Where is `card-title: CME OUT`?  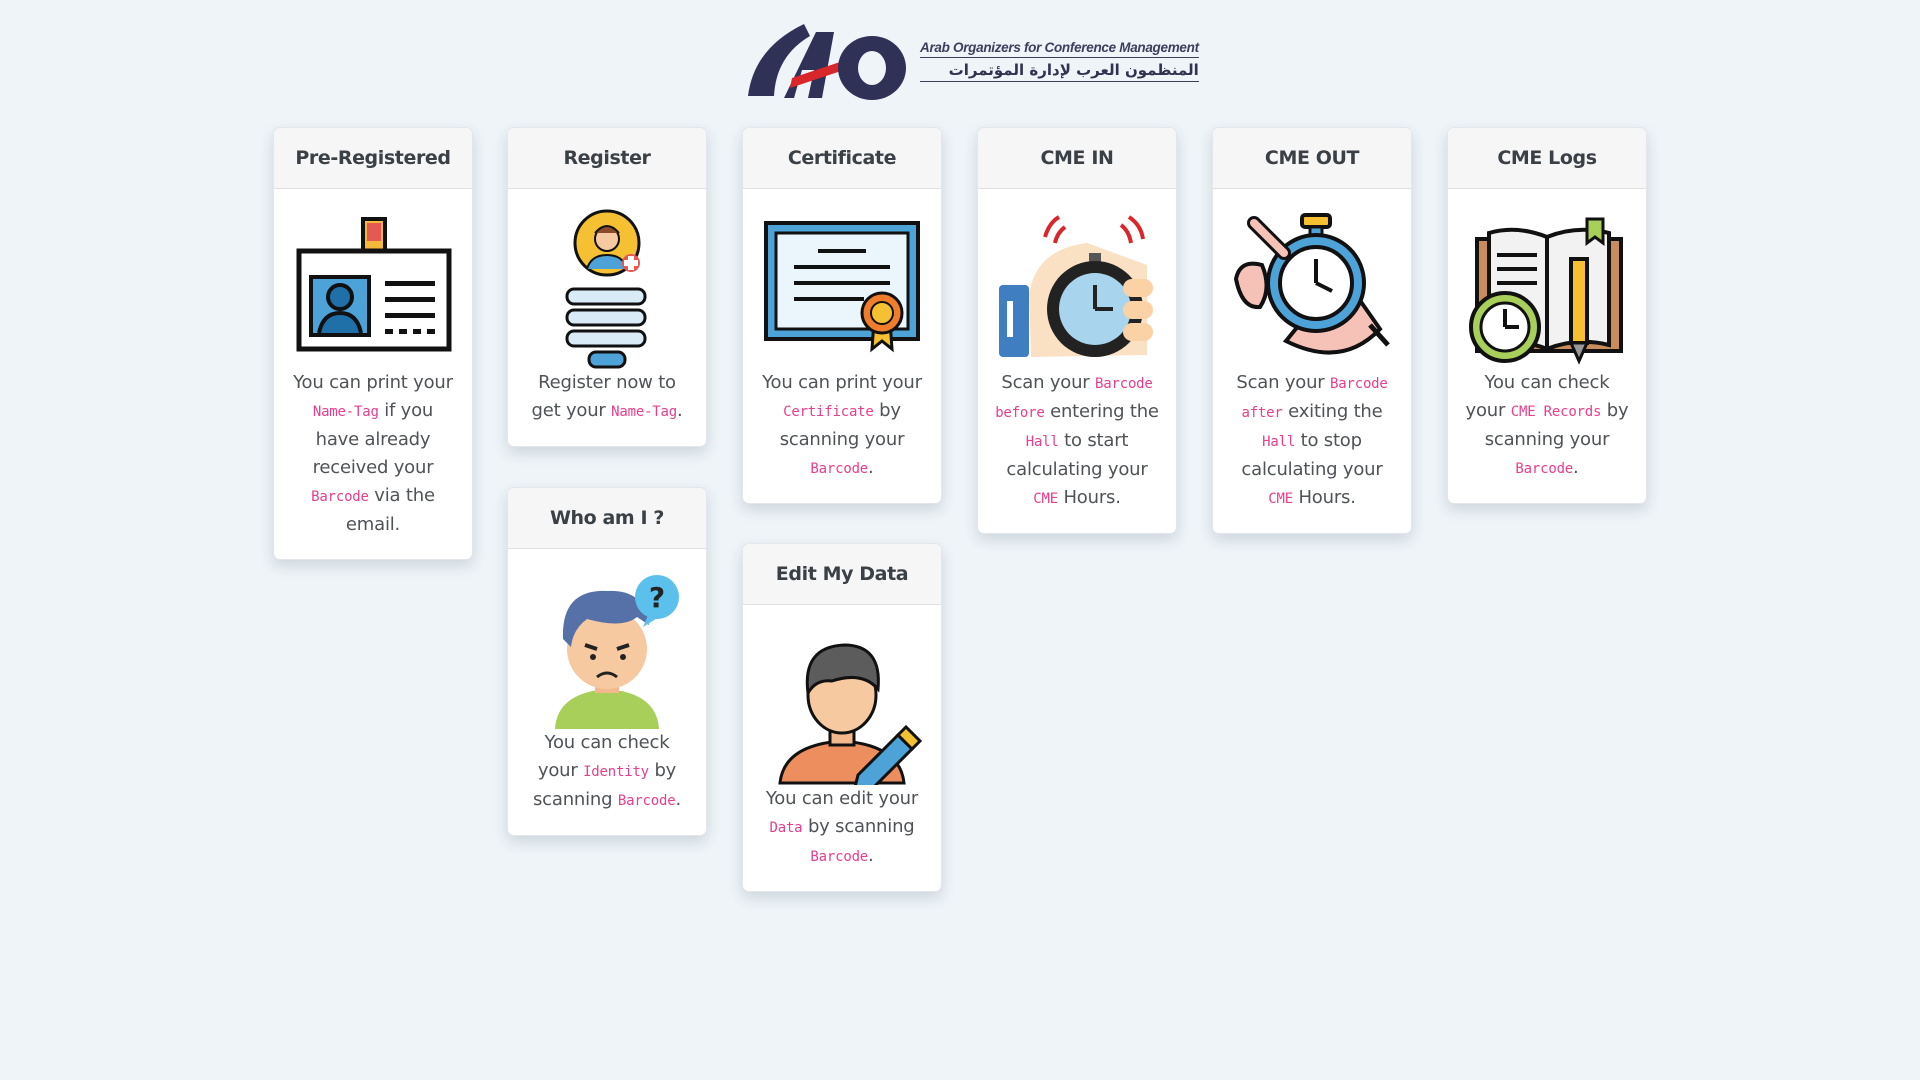
card-title: CME OUT is located at coordinates (1312, 158).